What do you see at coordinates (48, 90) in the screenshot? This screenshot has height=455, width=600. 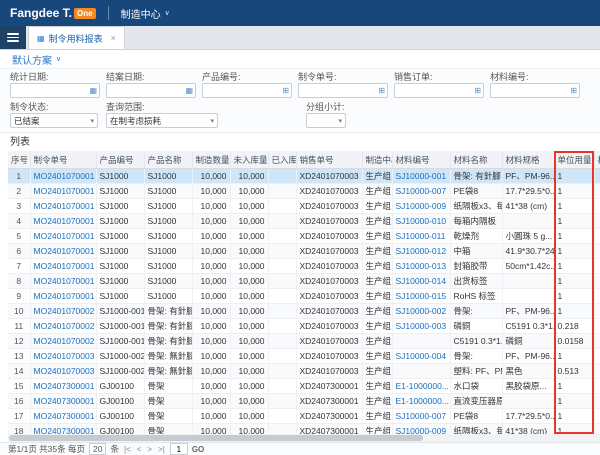 I see `stat_date-input` at bounding box center [48, 90].